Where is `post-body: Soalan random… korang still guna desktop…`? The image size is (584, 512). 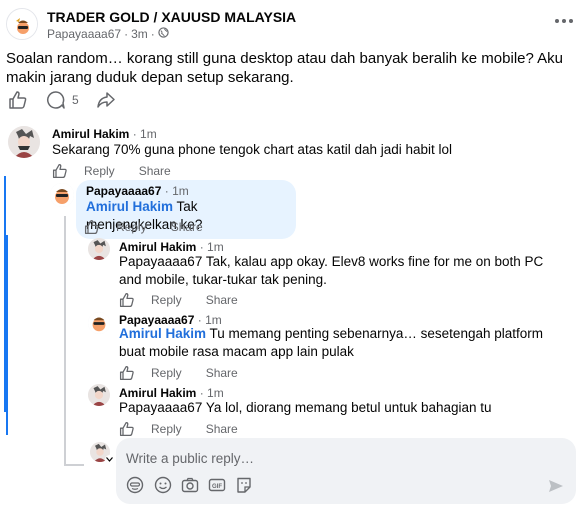
post-body: Soalan random… korang still guna desktop… is located at coordinates (285, 68).